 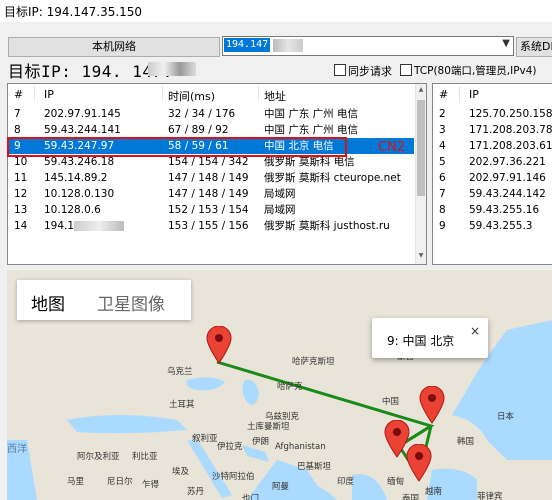 What do you see at coordinates (392, 147) in the screenshot?
I see `cn2-annotation: CN2` at bounding box center [392, 147].